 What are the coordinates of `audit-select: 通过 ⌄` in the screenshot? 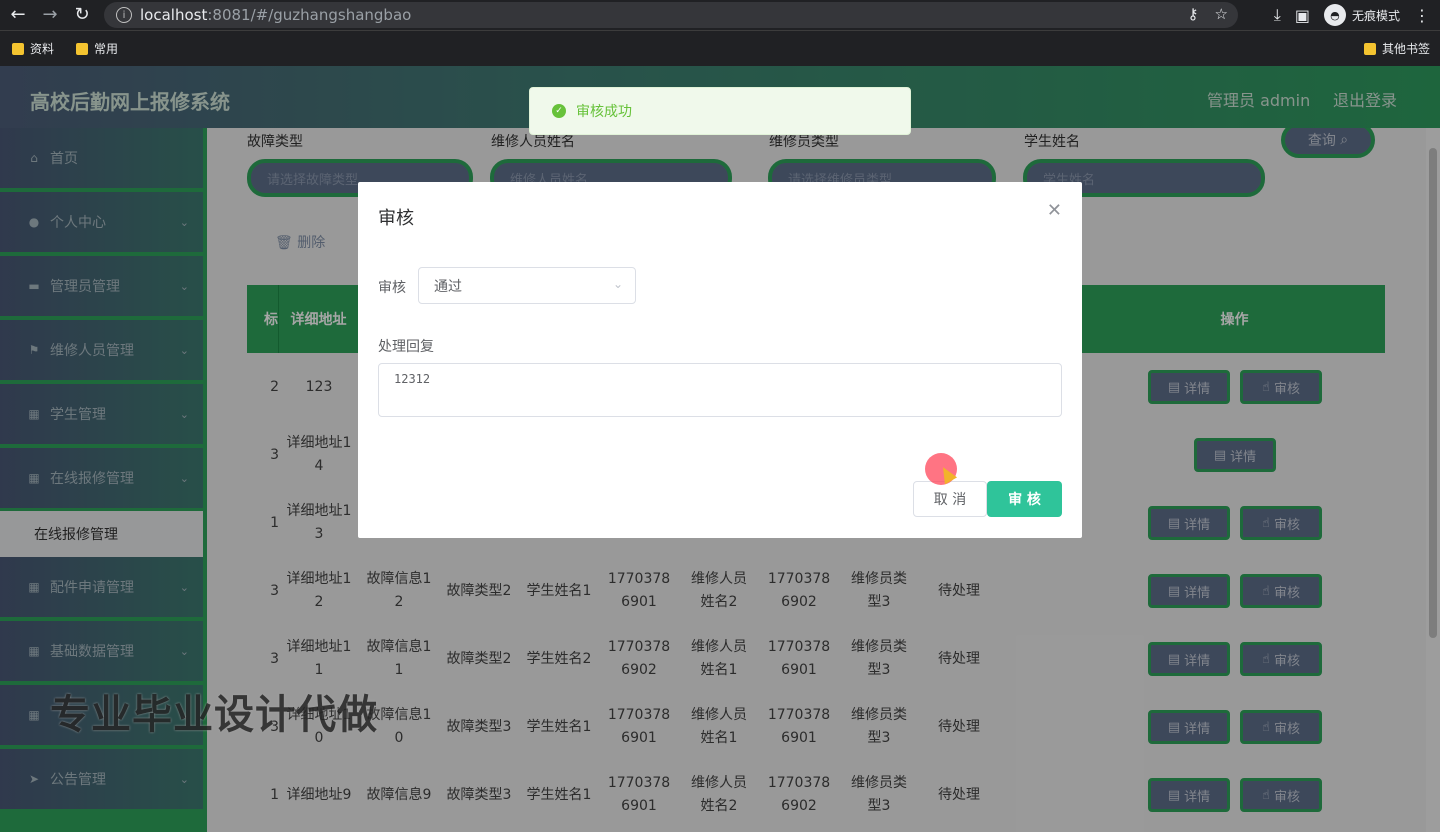 It's located at (527, 285).